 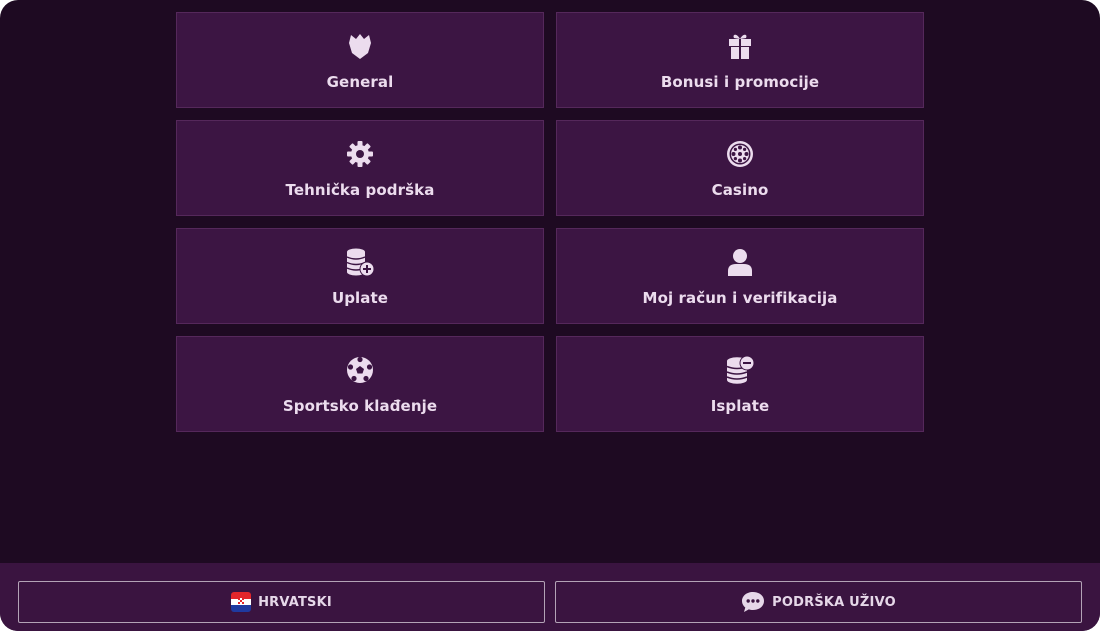 I want to click on category-sports-betting: Sportsko klađenje, so click(x=360, y=384).